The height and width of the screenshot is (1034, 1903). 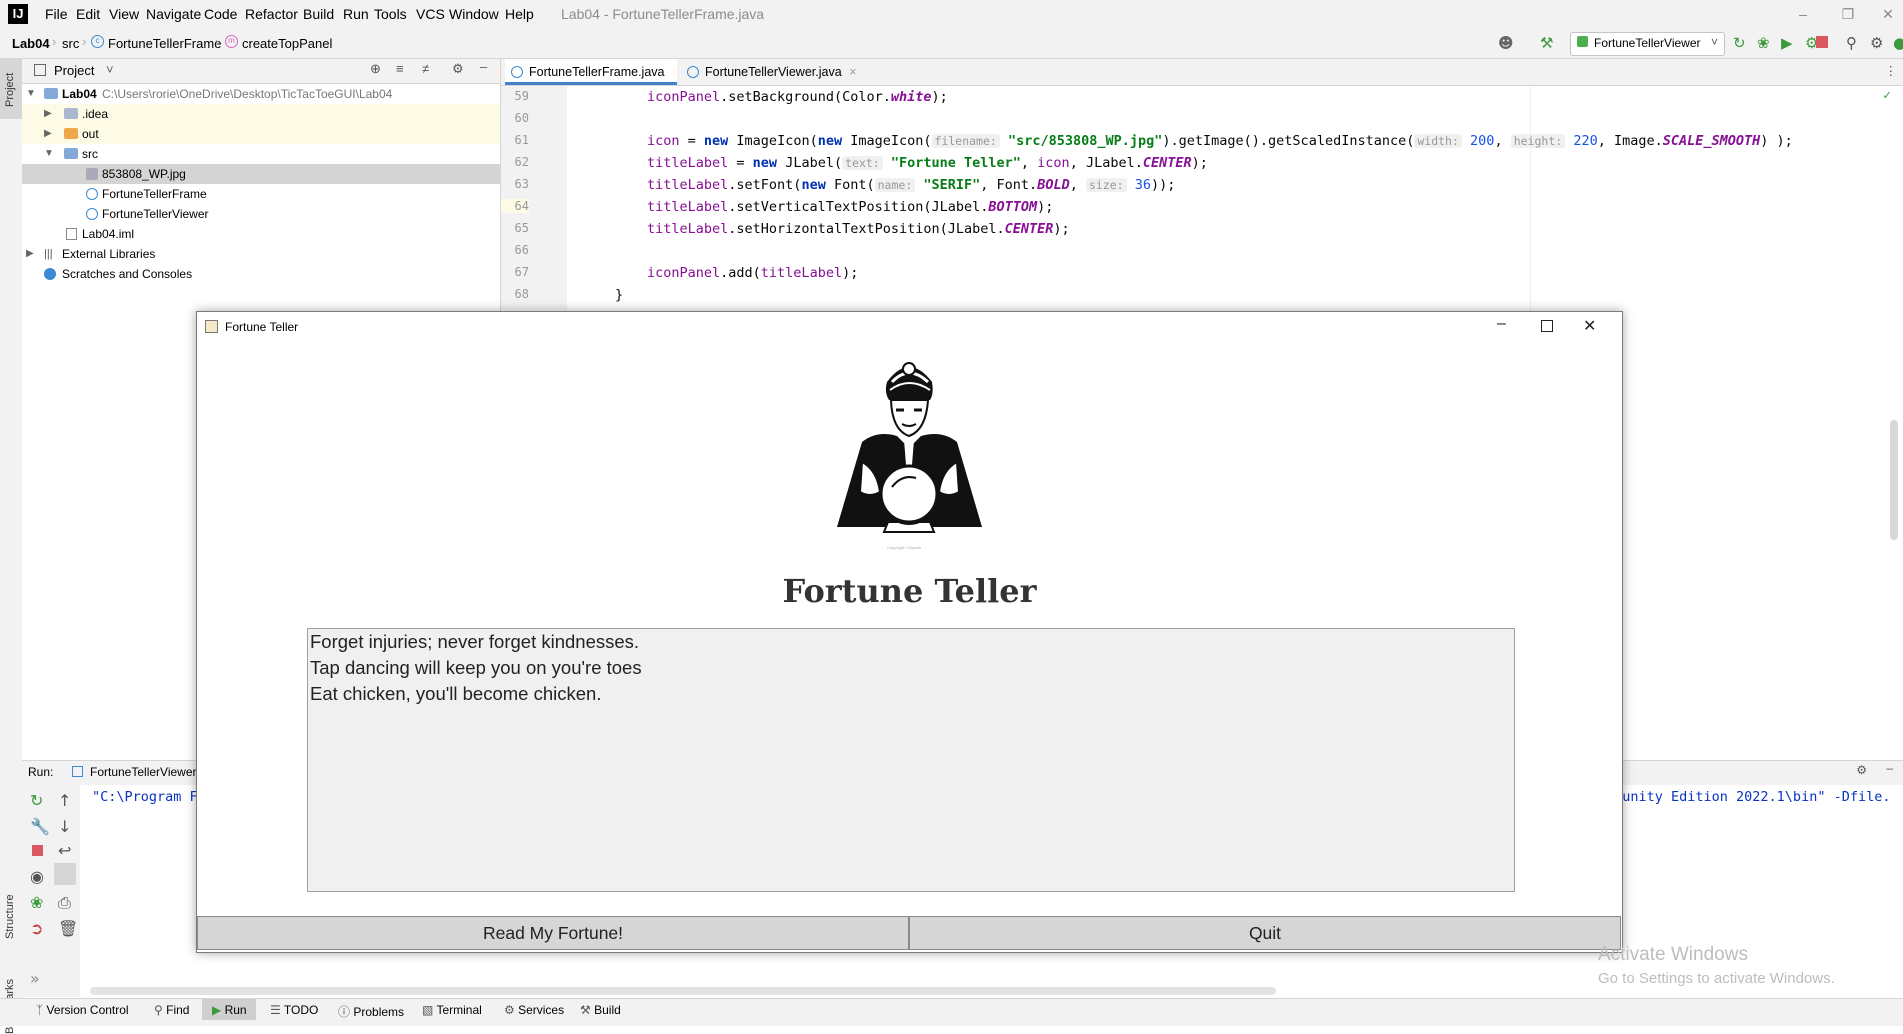 What do you see at coordinates (56, 14) in the screenshot?
I see `menu-file: File` at bounding box center [56, 14].